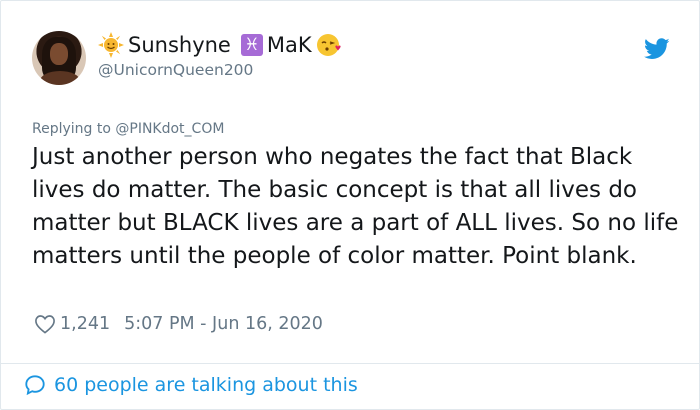 This screenshot has height=410, width=700. What do you see at coordinates (35, 385) in the screenshot?
I see `speech-bubble-icon` at bounding box center [35, 385].